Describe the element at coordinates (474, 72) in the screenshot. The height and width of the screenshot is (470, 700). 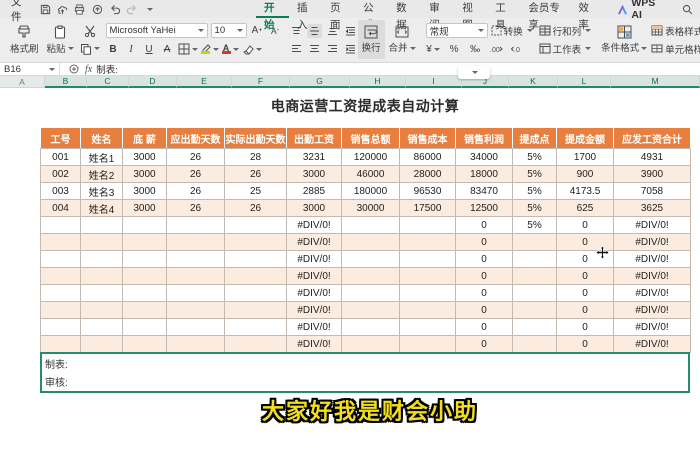
I see `collapse-ribbon-button` at that location.